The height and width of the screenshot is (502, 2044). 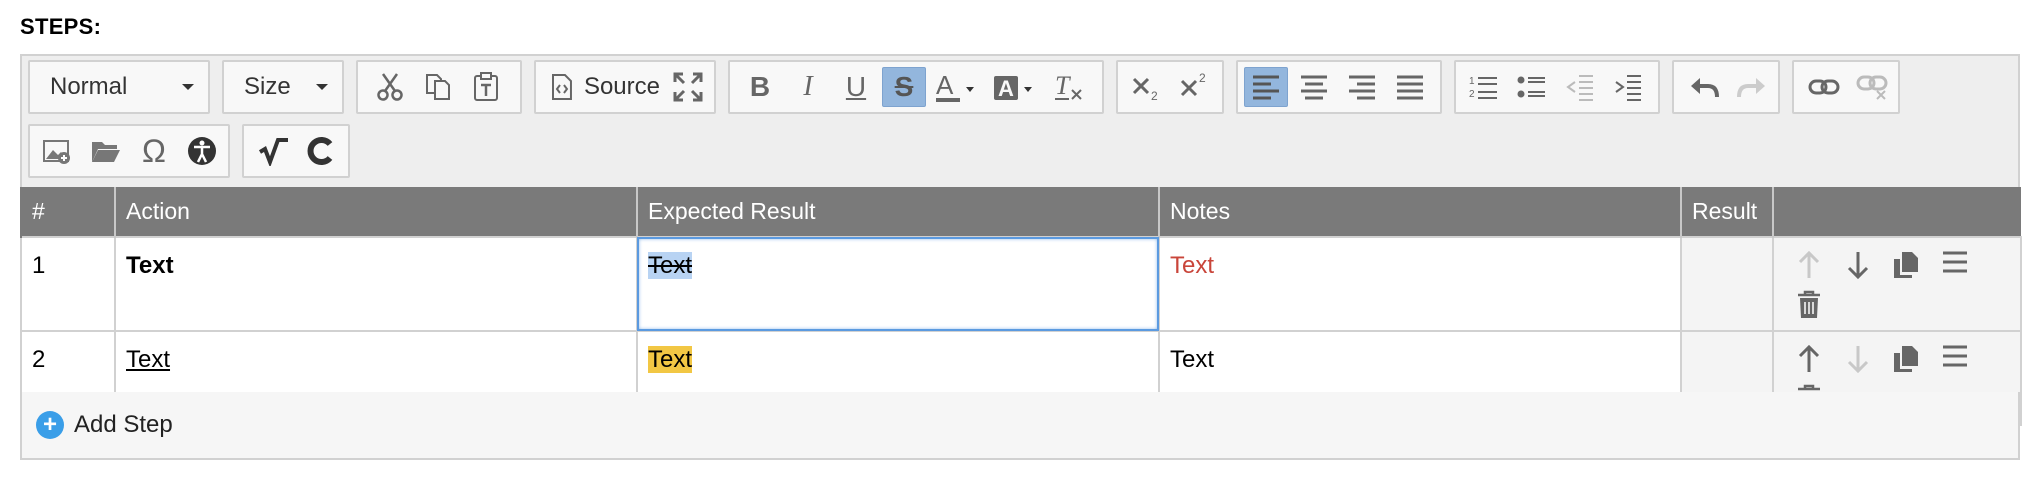 I want to click on align-center-icon, so click(x=1314, y=87).